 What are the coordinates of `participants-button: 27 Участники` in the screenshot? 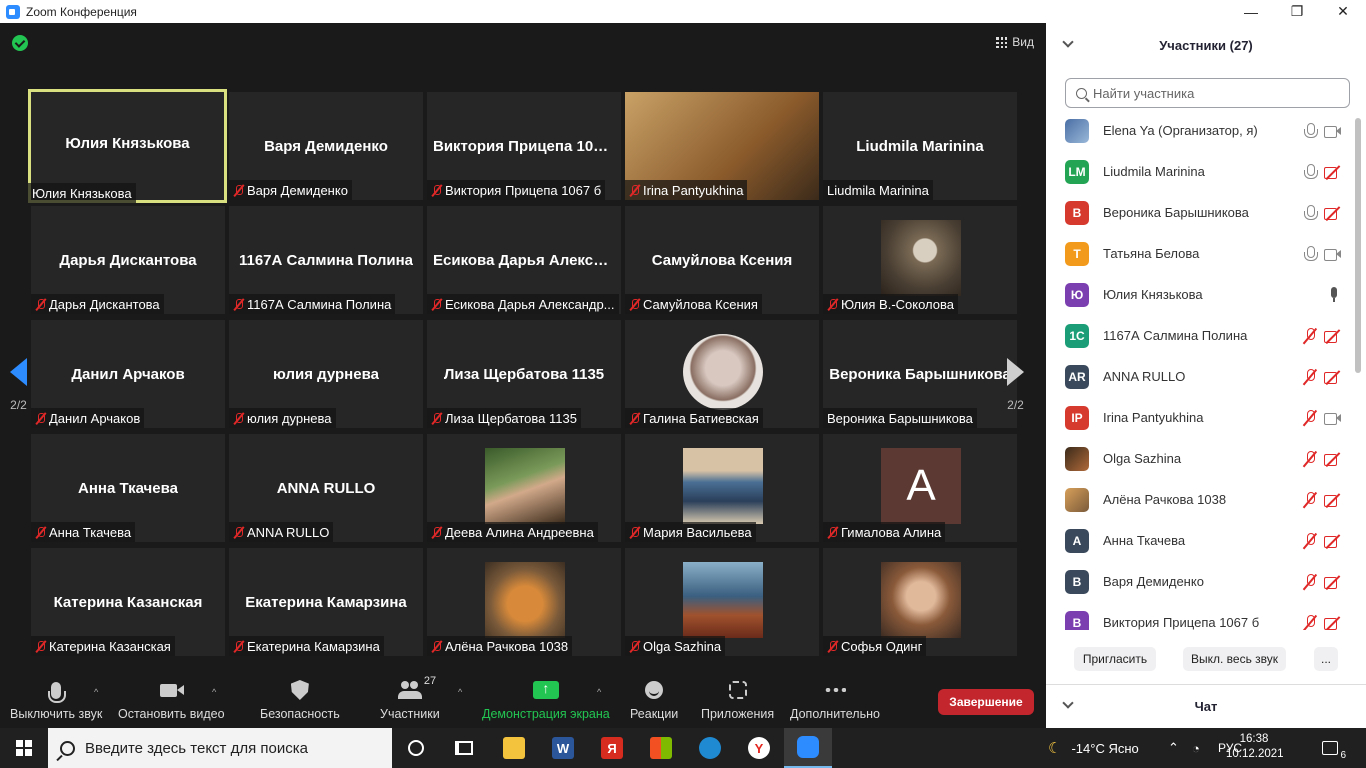 It's located at (410, 701).